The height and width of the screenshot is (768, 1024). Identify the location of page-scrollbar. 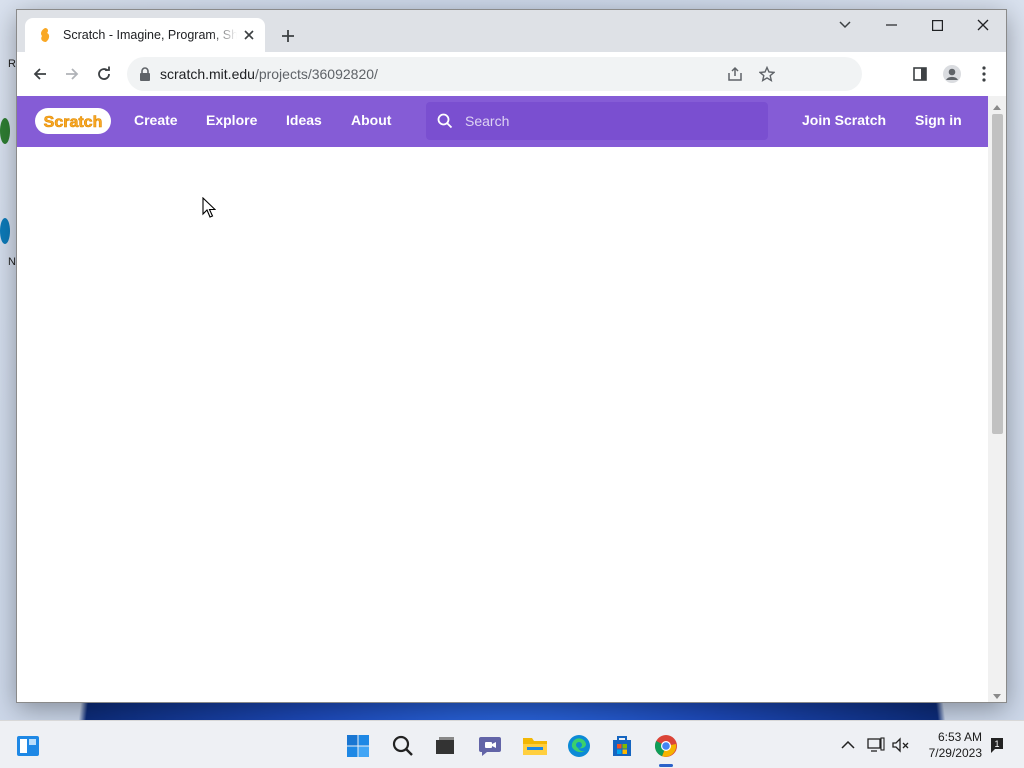
(997, 399).